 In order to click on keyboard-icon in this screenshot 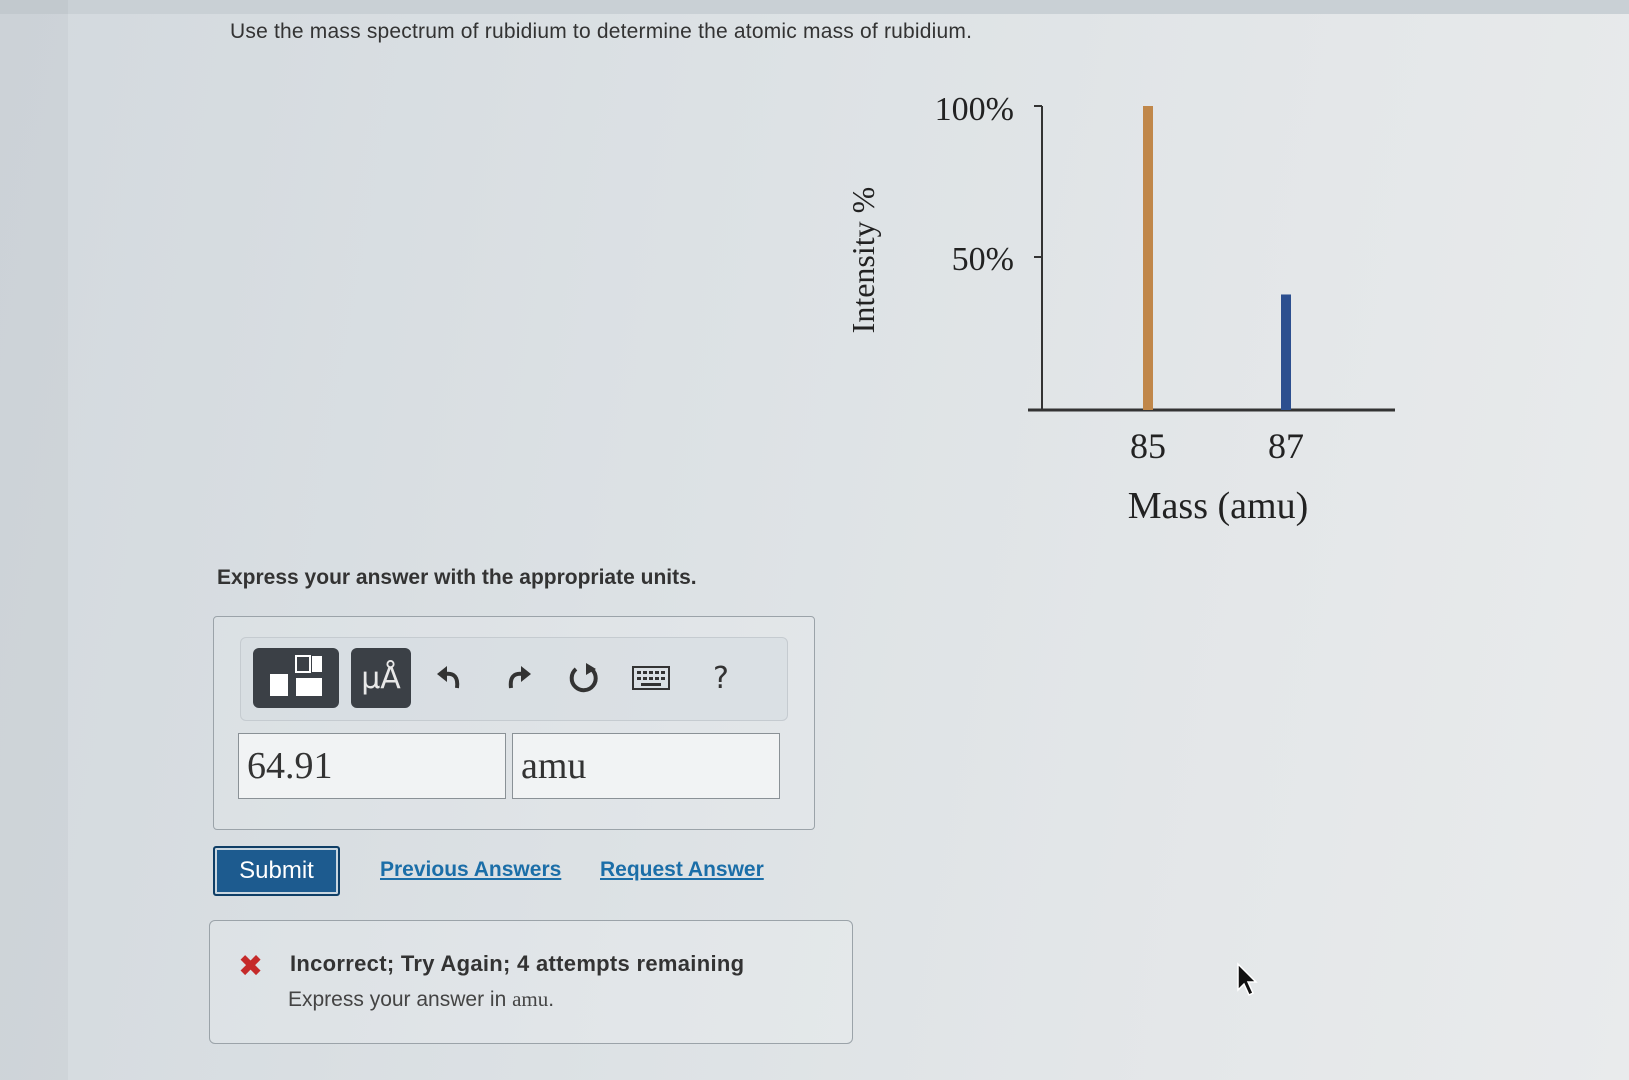, I will do `click(651, 678)`.